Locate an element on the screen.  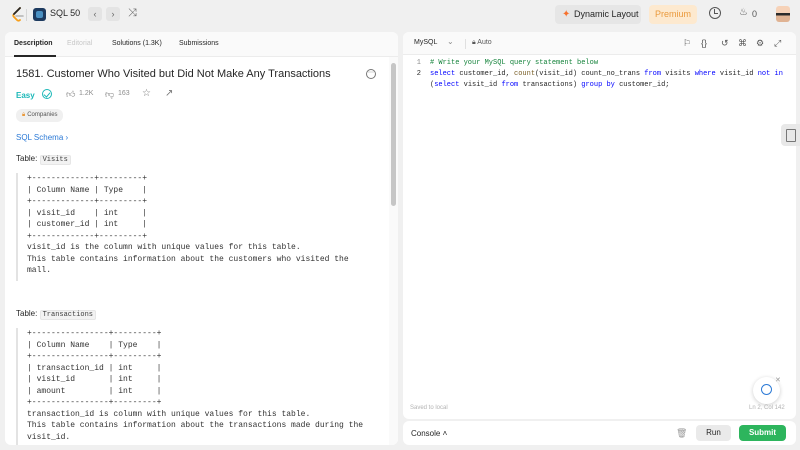
code-token: (visit_id) count_no_trans is located at coordinates (590, 74).